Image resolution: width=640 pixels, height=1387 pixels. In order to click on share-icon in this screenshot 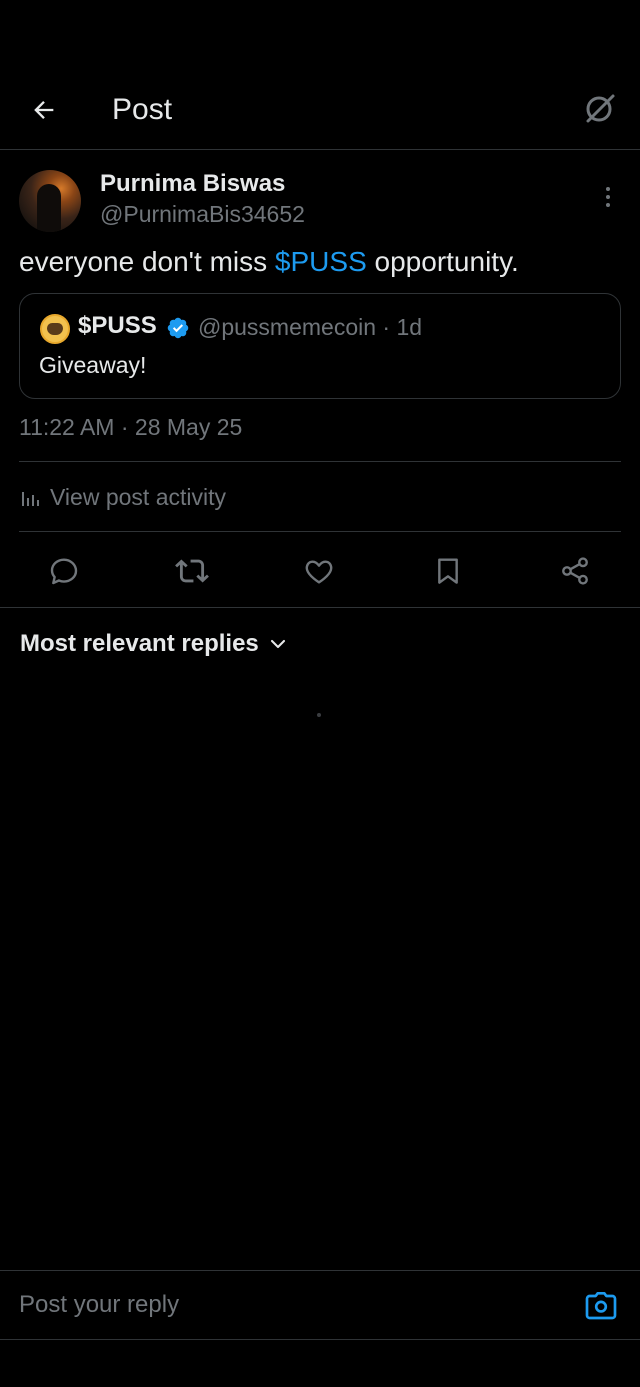, I will do `click(575, 571)`.